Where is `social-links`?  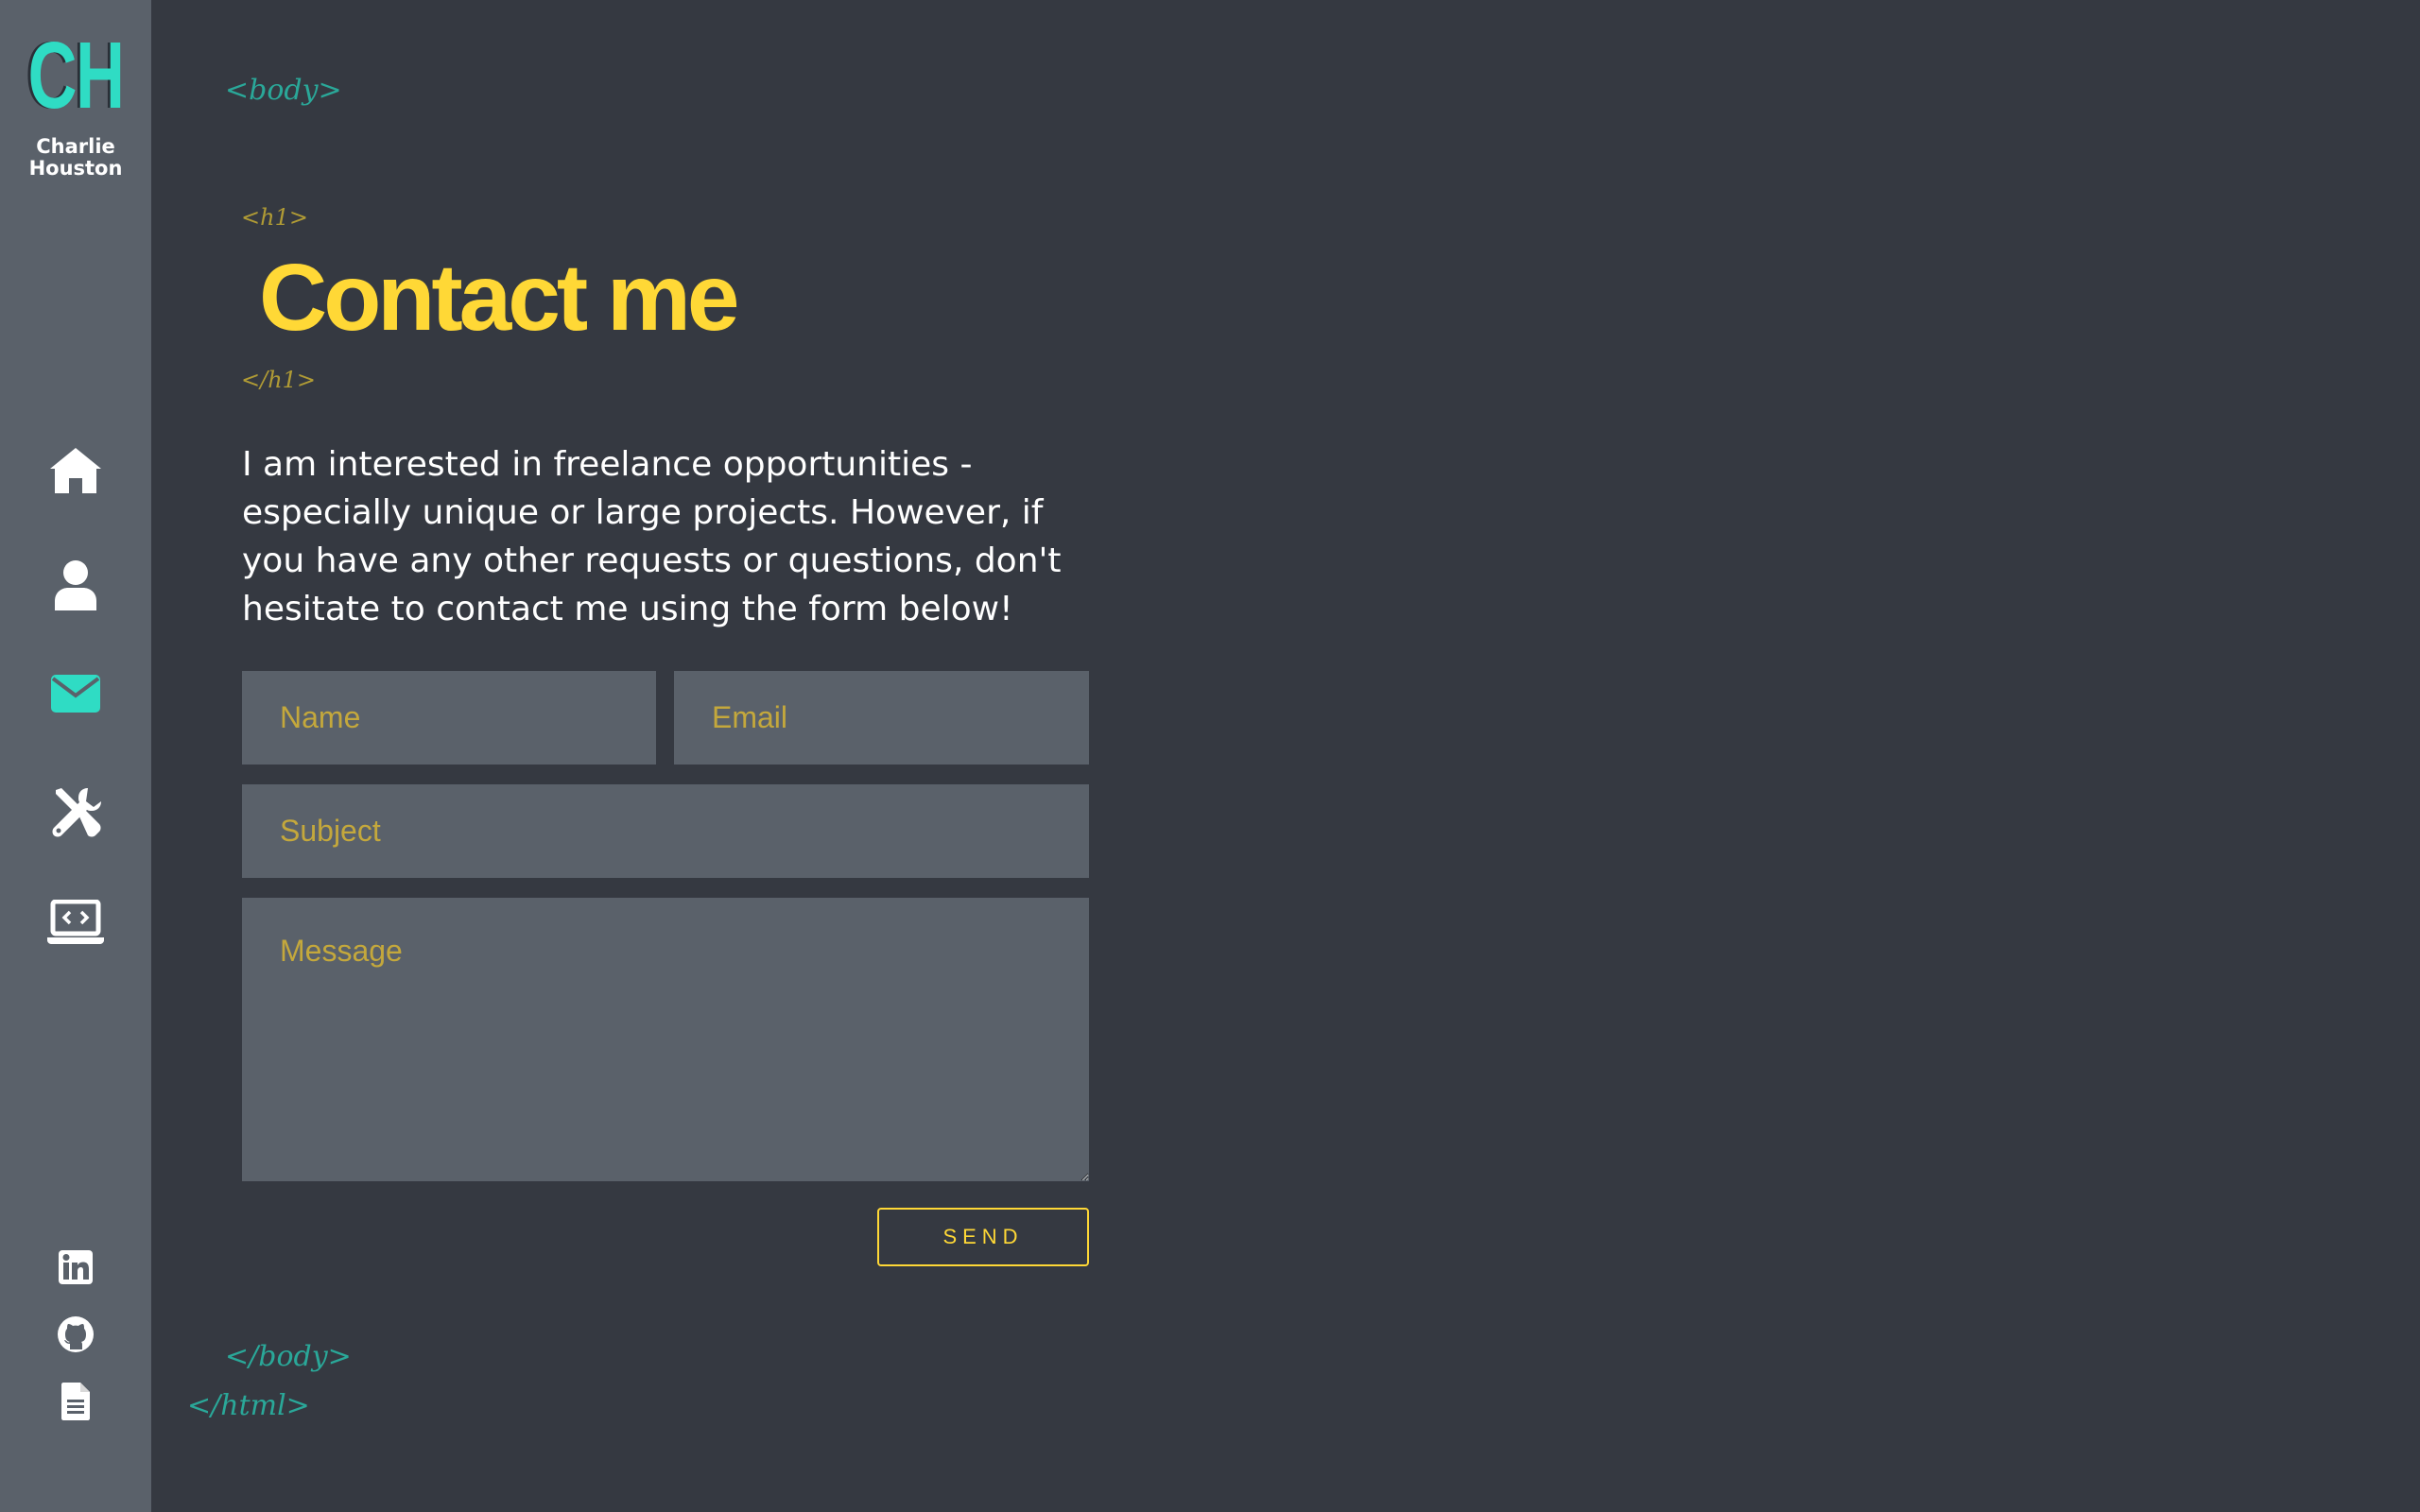
social-links is located at coordinates (75, 1345).